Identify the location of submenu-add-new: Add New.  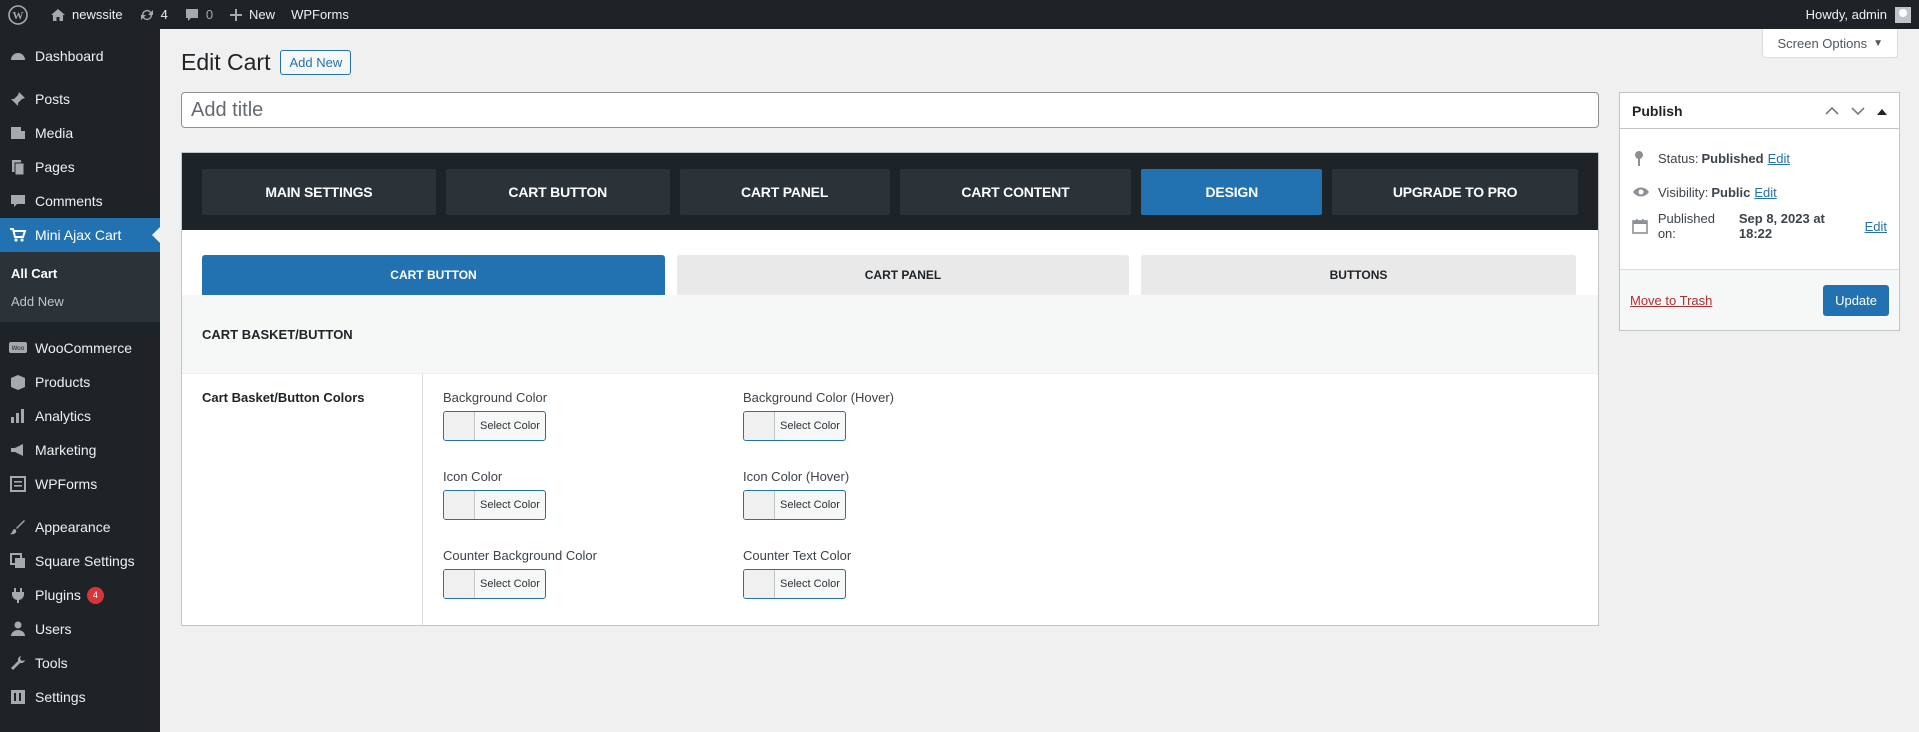
(80, 301).